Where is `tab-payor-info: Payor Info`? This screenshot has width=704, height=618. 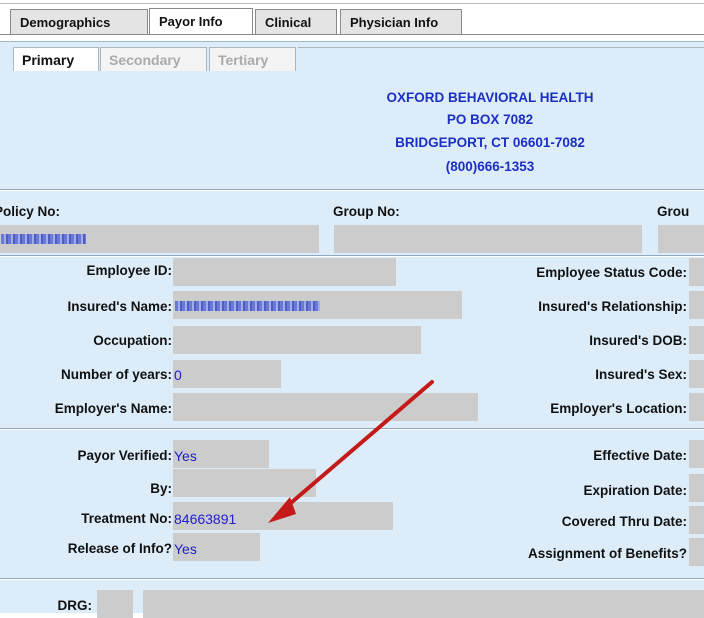 tab-payor-info: Payor Info is located at coordinates (201, 21).